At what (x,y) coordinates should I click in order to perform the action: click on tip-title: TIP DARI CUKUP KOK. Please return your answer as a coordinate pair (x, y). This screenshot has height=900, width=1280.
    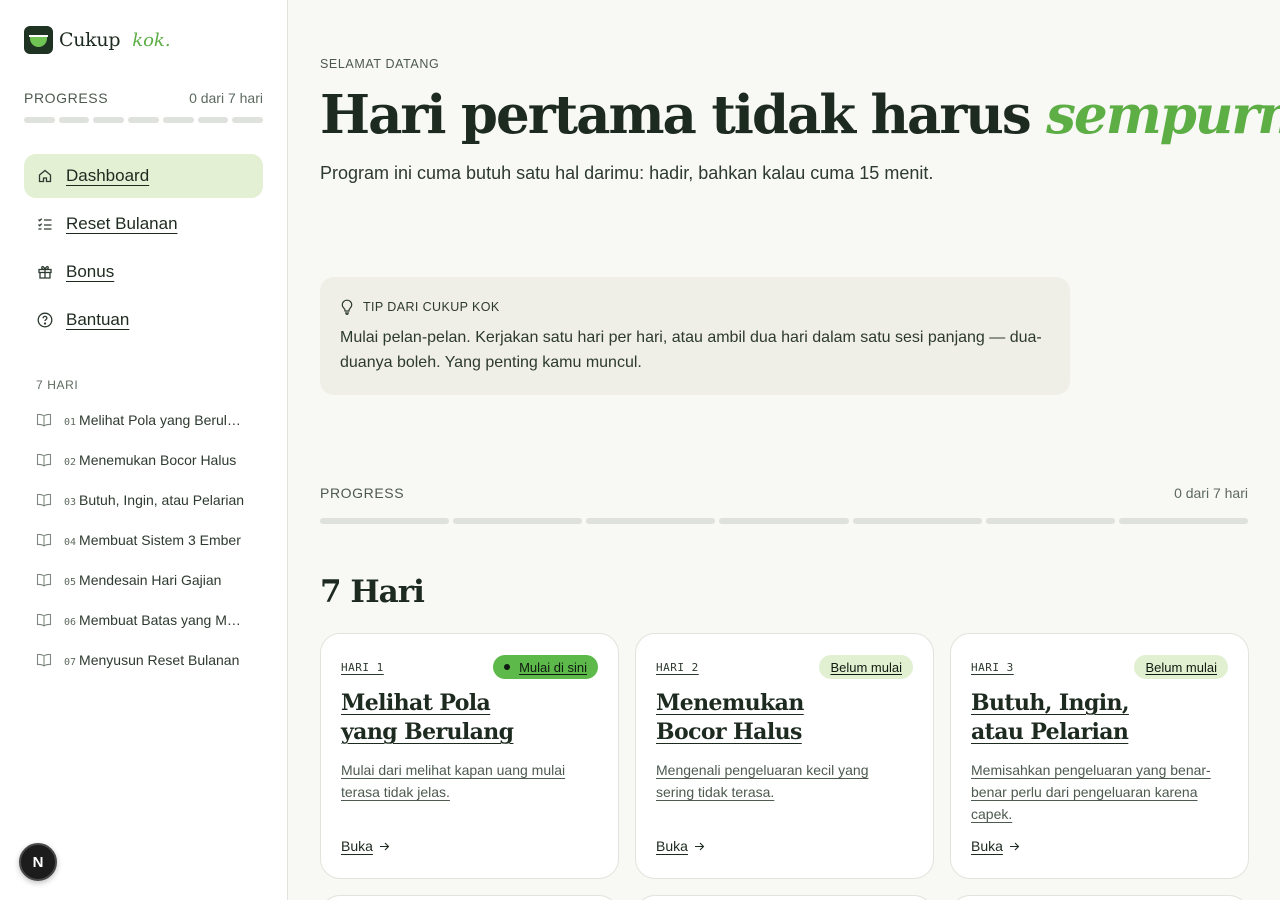
    Looking at the image, I should click on (431, 307).